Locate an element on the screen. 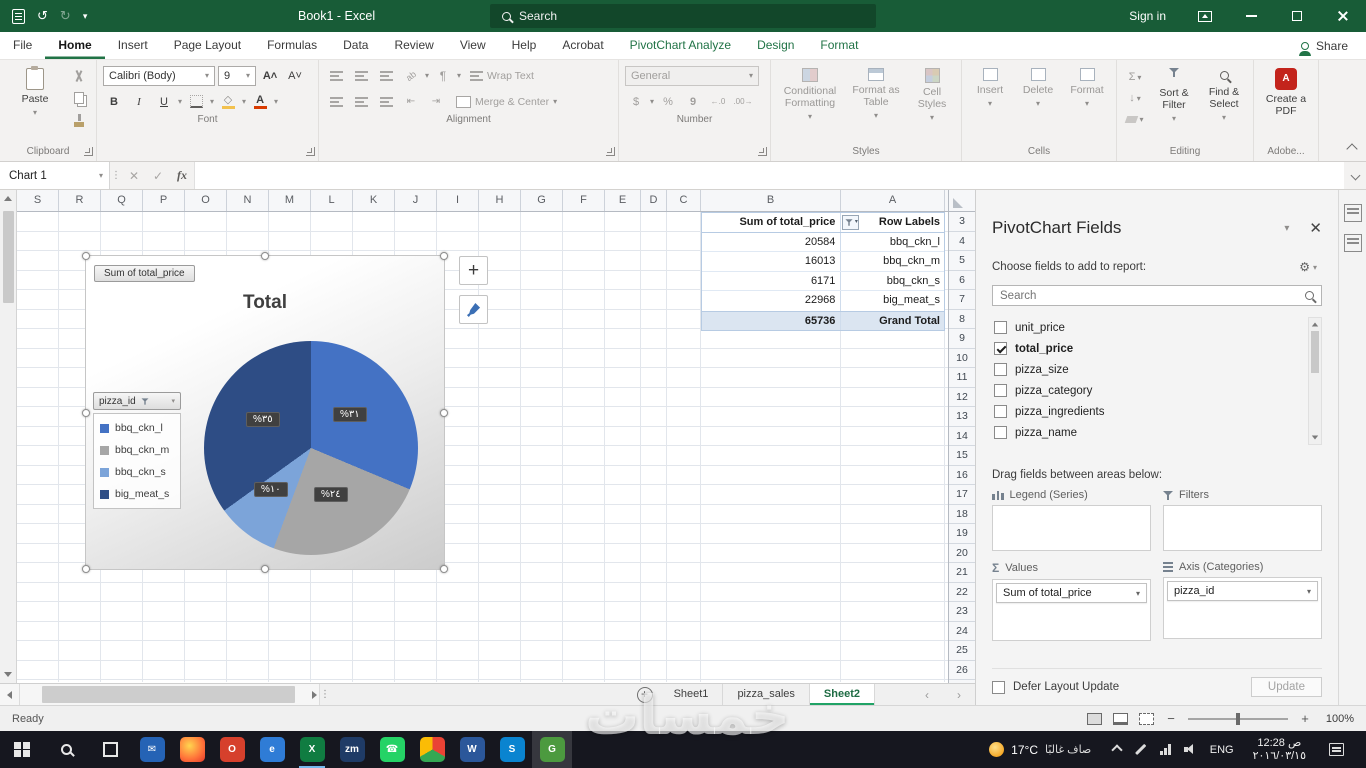 The width and height of the screenshot is (1366, 768). sign-in-button: Sign in is located at coordinates (1147, 16).